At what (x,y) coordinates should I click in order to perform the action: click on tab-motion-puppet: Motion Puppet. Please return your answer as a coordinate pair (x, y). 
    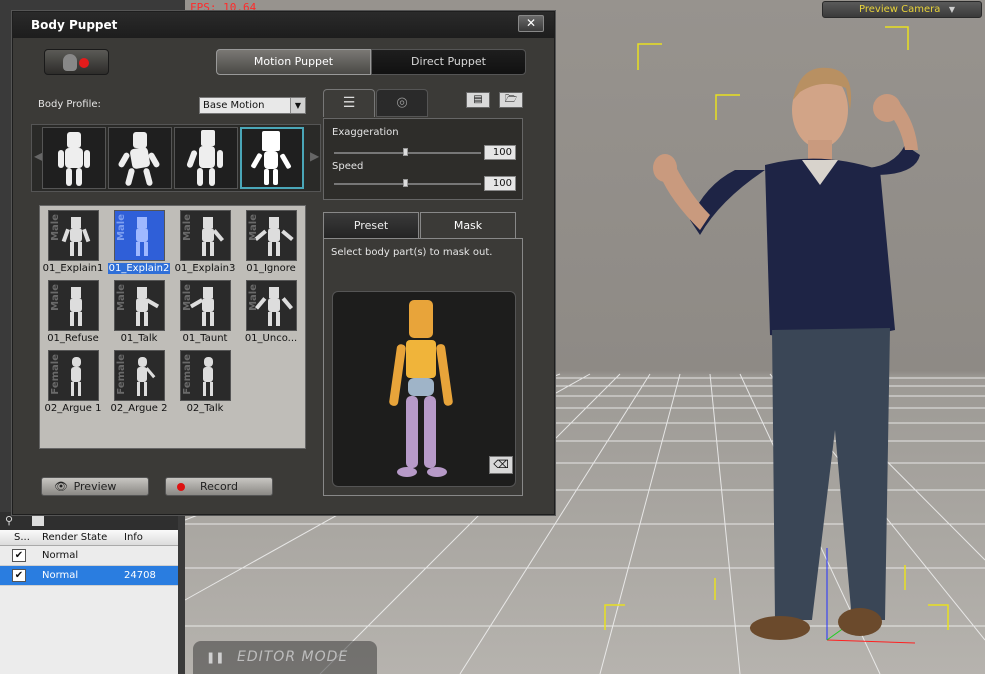
    Looking at the image, I should click on (293, 62).